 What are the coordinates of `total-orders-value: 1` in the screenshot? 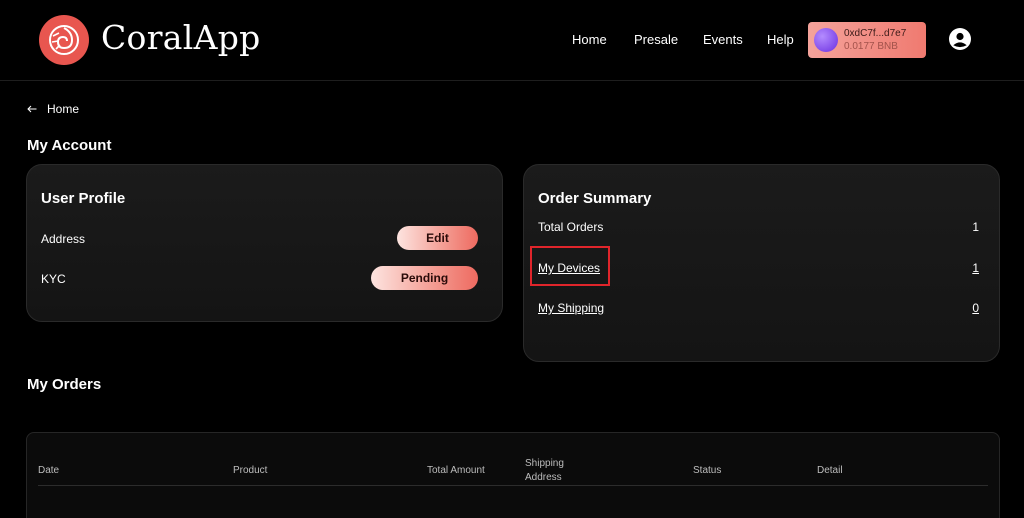 It's located at (975, 227).